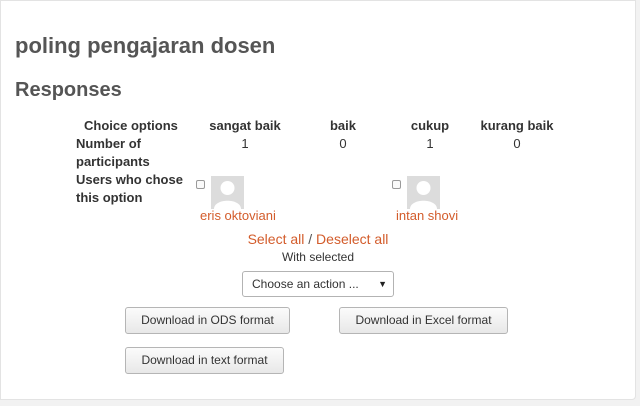  Describe the element at coordinates (517, 125) in the screenshot. I see `option-header-kurang-baik: kurang baik` at that location.